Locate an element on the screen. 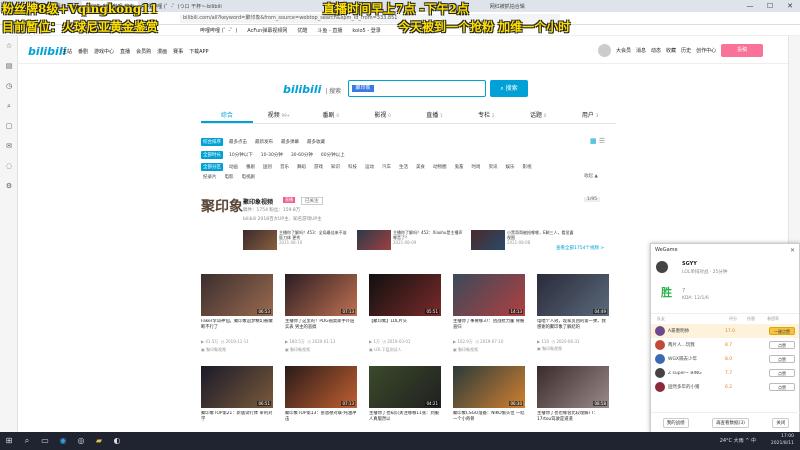 The height and width of the screenshot is (450, 800). video-title: Faker李哥神仙，聚印象追梦精幻被嫩断不行了 is located at coordinates (237, 328).